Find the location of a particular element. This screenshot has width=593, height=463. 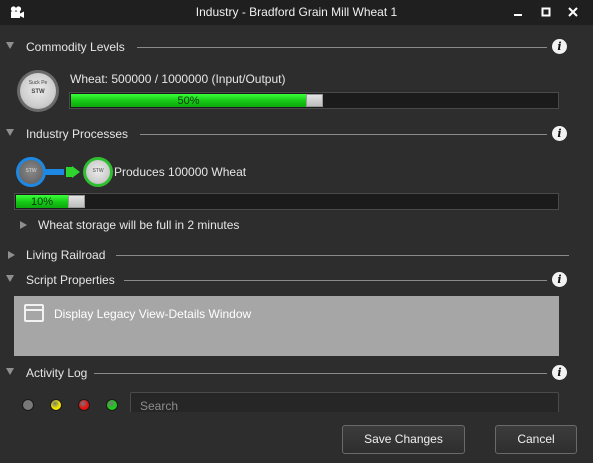

window-title: Industry - Bradford Grain Mill Wheat 1 is located at coordinates (296, 12).